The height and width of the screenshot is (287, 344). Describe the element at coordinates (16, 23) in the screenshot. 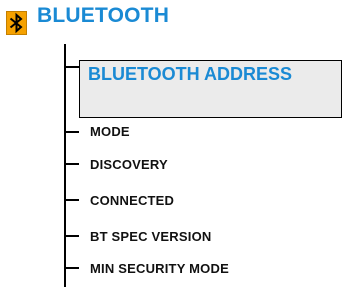

I see `bluetooth-icon` at that location.